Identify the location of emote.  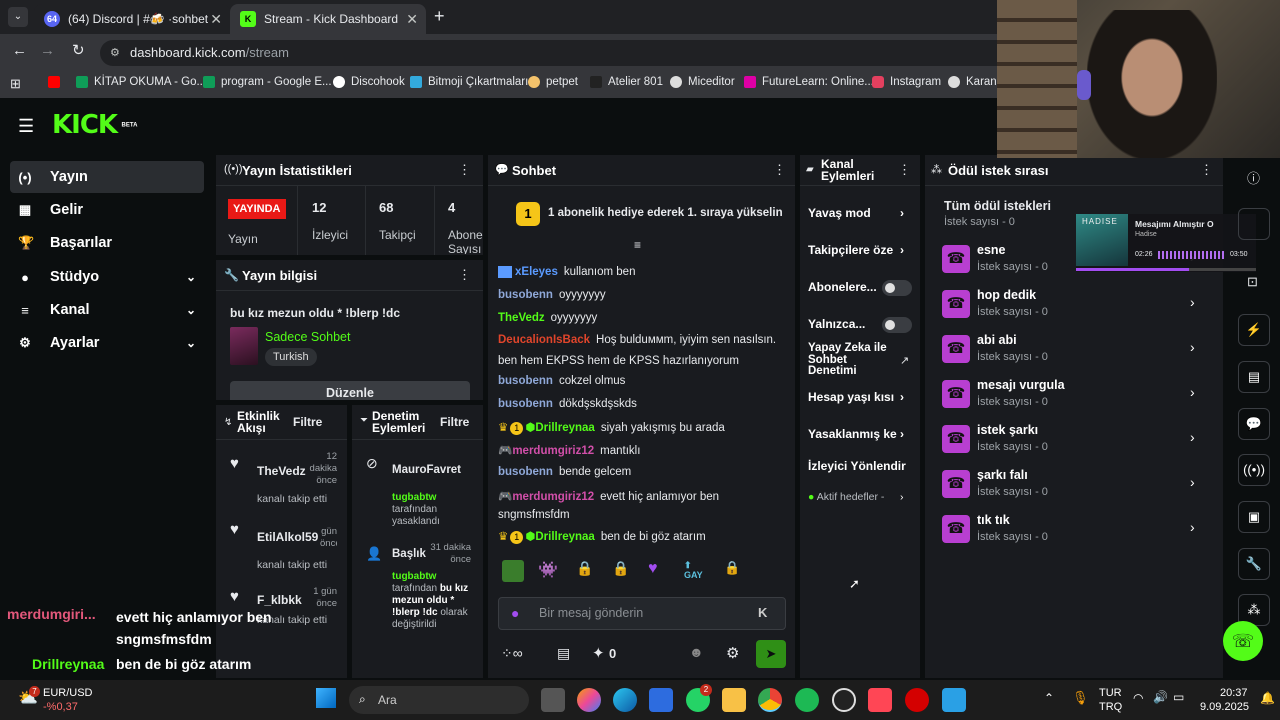
(513, 571).